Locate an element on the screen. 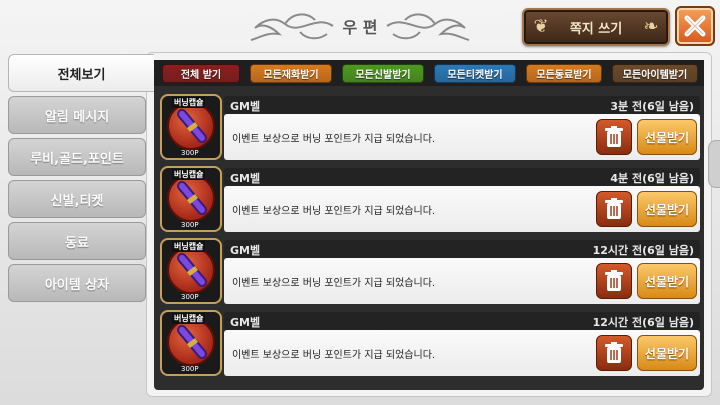 The image size is (720, 405). tab-shoes-ticket-label: 신발,티켓 is located at coordinates (77, 201).